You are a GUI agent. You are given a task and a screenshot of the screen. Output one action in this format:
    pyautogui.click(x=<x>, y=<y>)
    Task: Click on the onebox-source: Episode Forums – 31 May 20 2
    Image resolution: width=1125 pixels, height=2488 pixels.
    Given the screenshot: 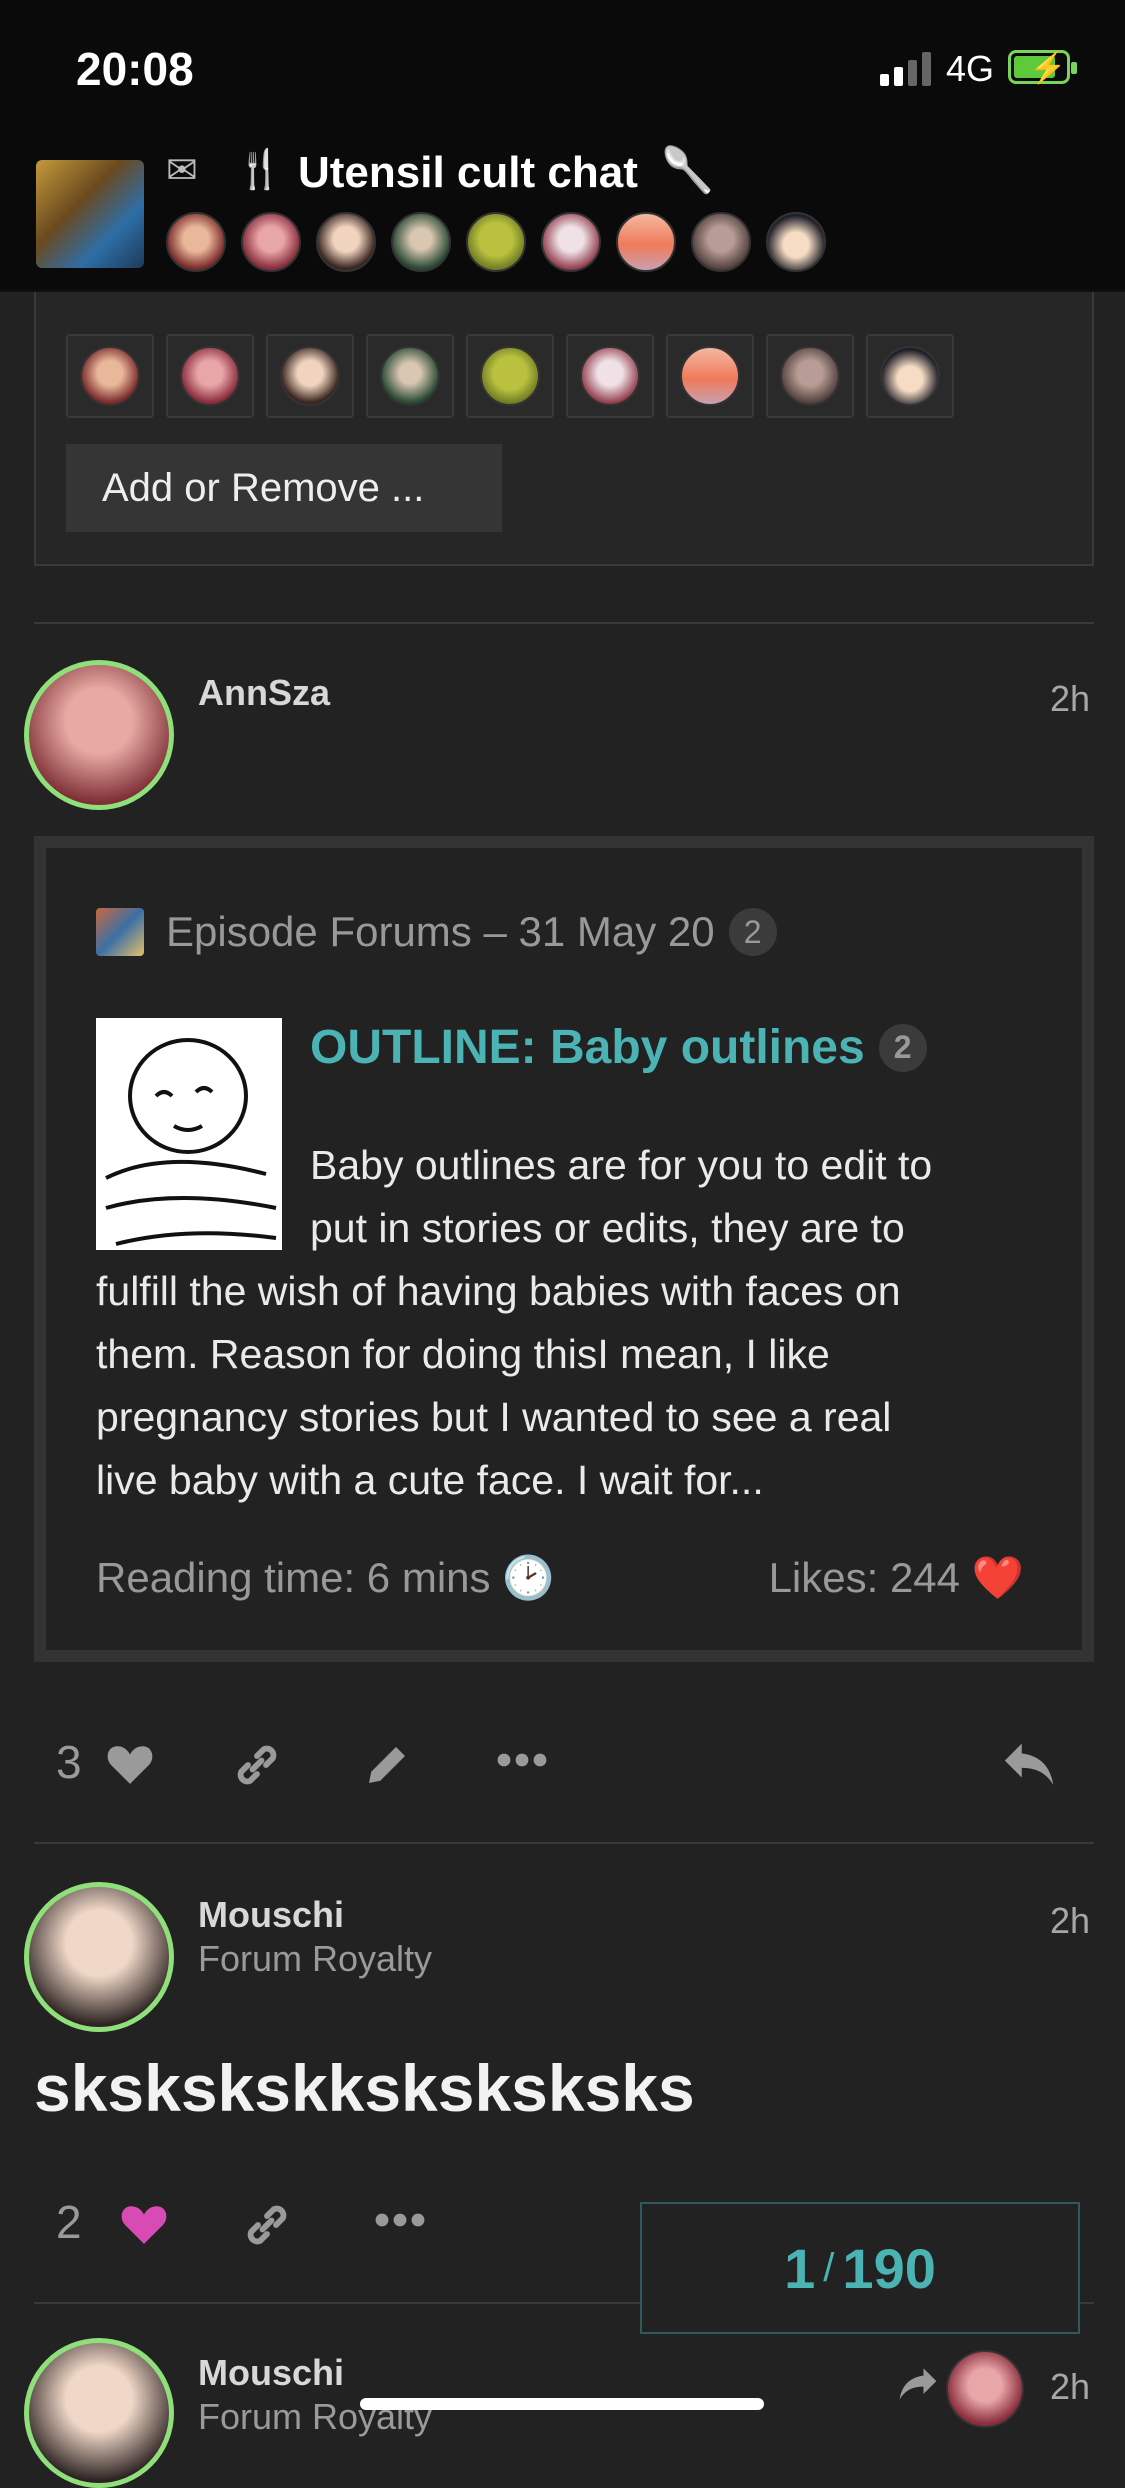 What is the action you would take?
    pyautogui.click(x=436, y=932)
    